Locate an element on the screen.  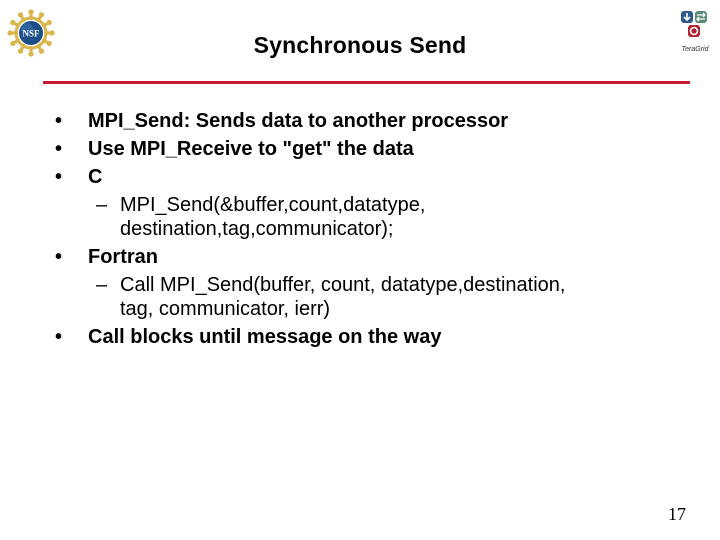
bullet-item: • C is located at coordinates (360, 177).